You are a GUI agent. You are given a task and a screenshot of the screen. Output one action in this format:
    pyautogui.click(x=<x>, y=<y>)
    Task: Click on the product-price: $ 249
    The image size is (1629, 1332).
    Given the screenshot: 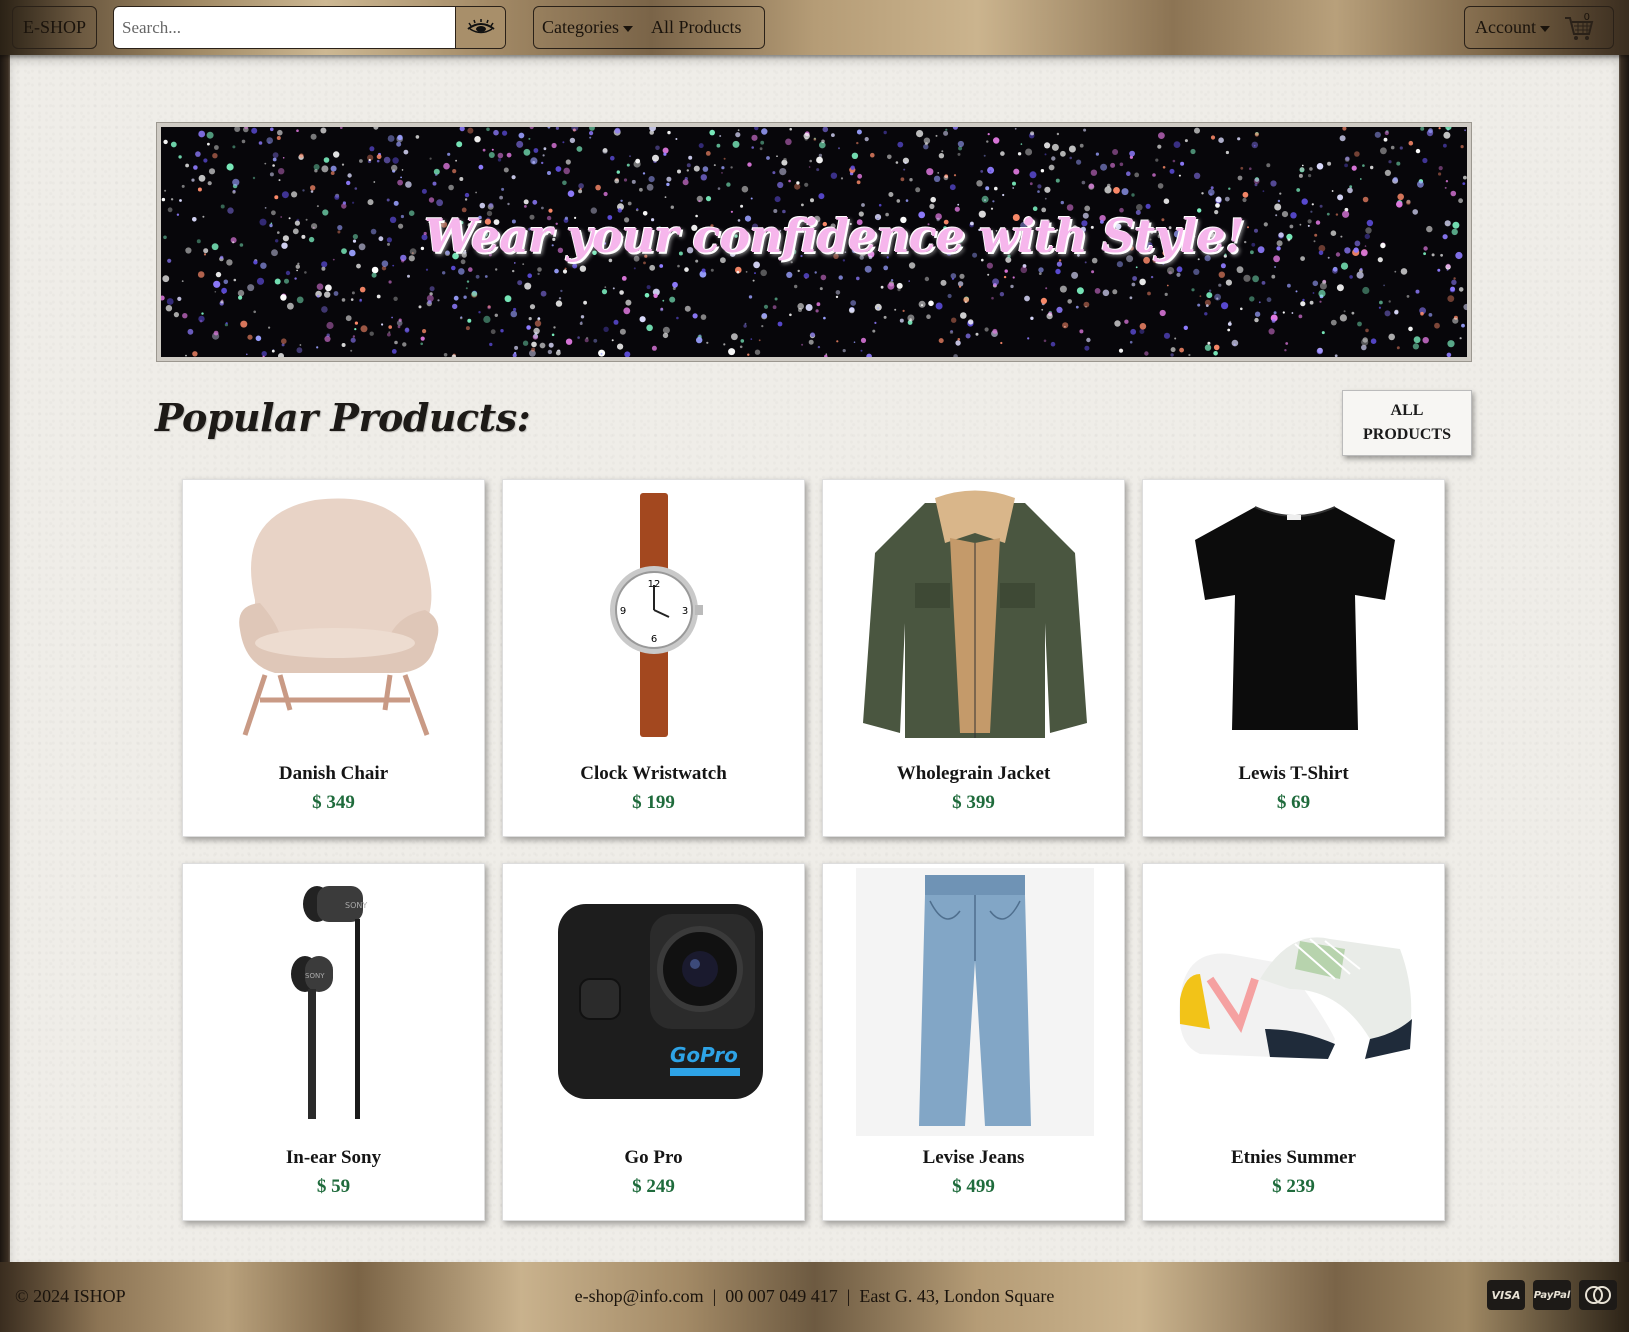 What is the action you would take?
    pyautogui.click(x=653, y=1186)
    